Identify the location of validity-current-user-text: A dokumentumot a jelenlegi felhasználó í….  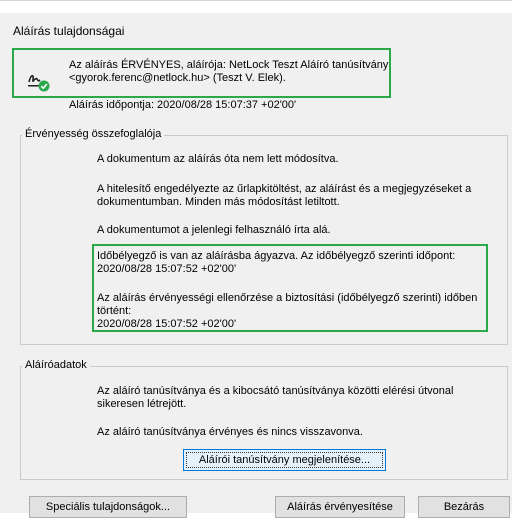
(214, 230).